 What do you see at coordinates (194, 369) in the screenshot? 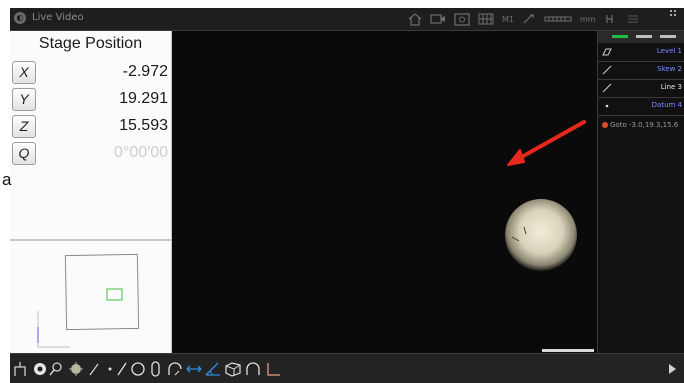
I see `distance-icon` at bounding box center [194, 369].